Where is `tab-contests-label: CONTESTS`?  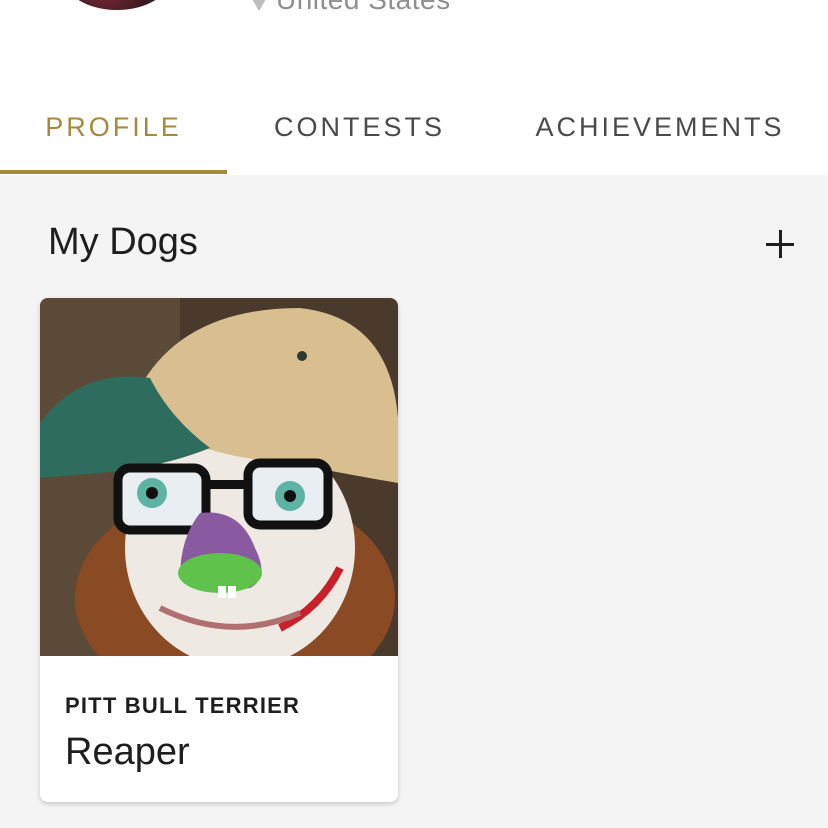
tab-contests-label: CONTESTS is located at coordinates (359, 127).